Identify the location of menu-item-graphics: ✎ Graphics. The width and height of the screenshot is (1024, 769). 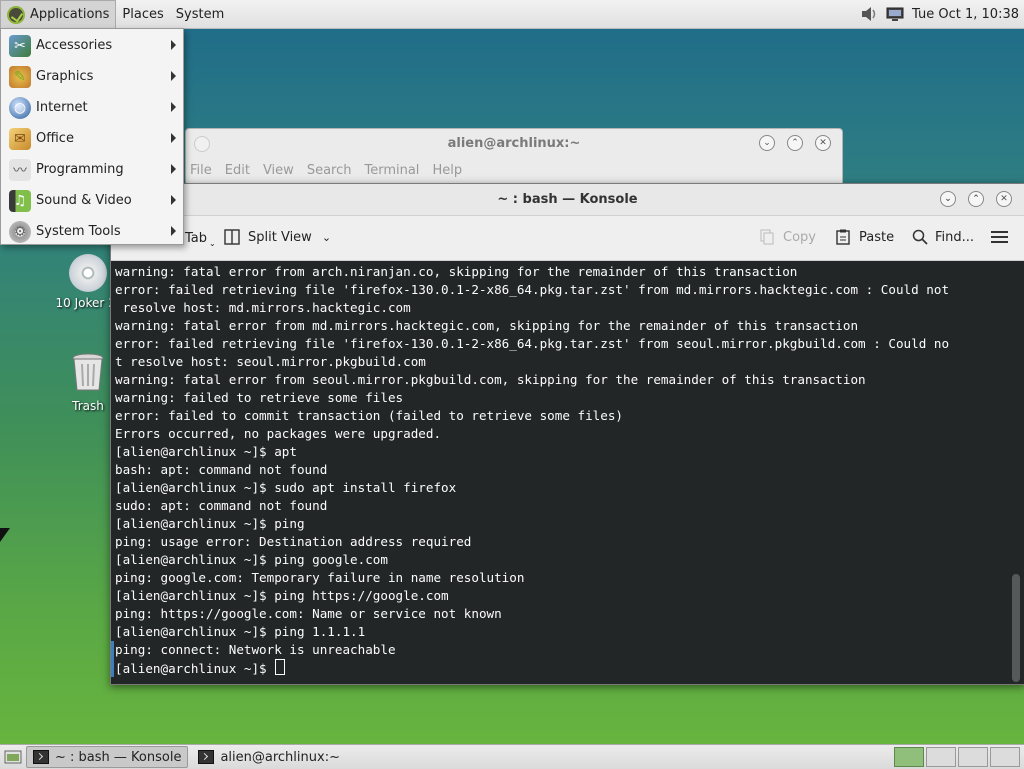
(92, 76).